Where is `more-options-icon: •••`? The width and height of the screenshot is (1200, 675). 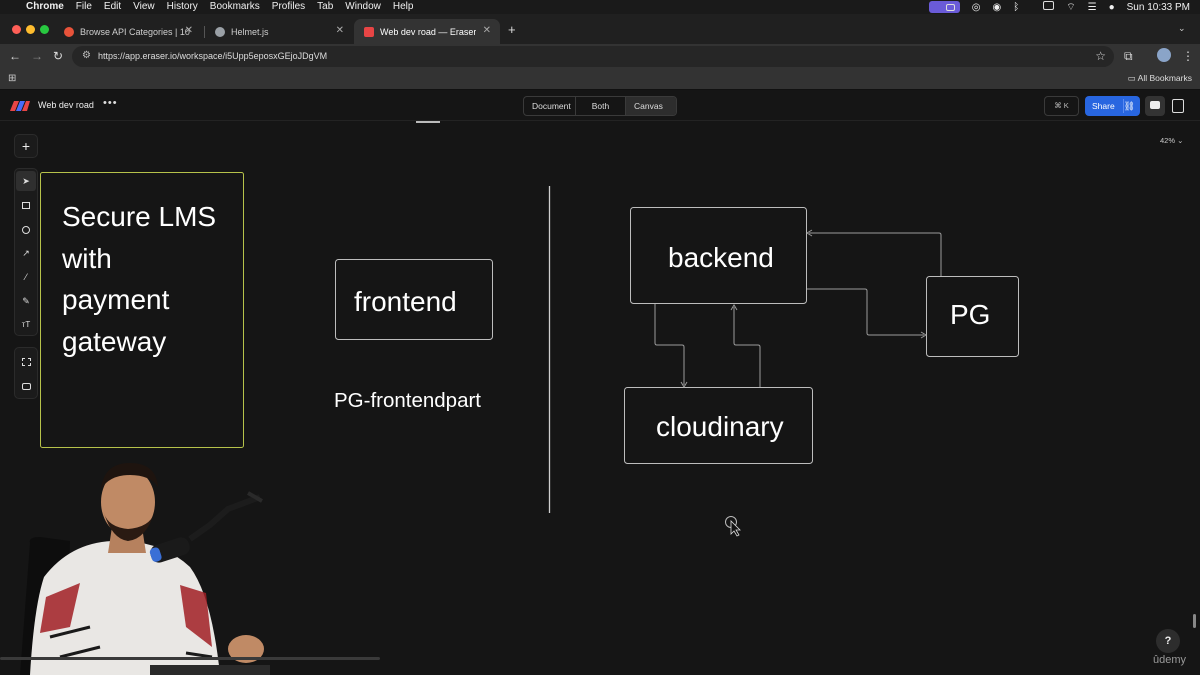 more-options-icon: ••• is located at coordinates (110, 103).